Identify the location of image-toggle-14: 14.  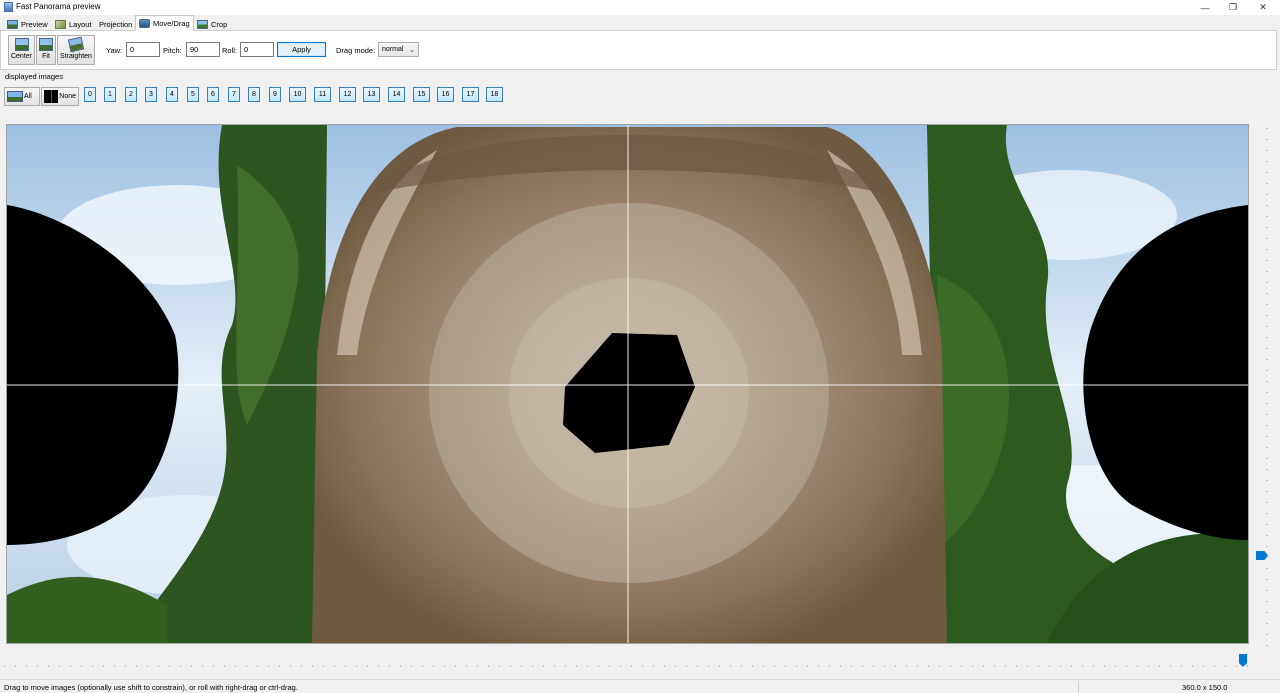
(396, 94).